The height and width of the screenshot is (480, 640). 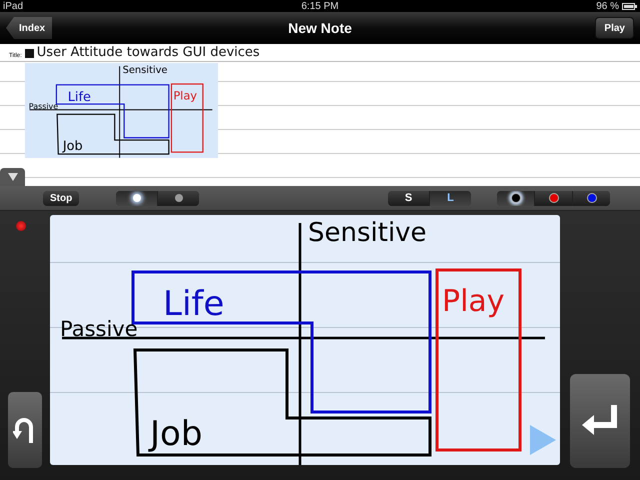 What do you see at coordinates (13, 6) in the screenshot?
I see `device-name: iPad` at bounding box center [13, 6].